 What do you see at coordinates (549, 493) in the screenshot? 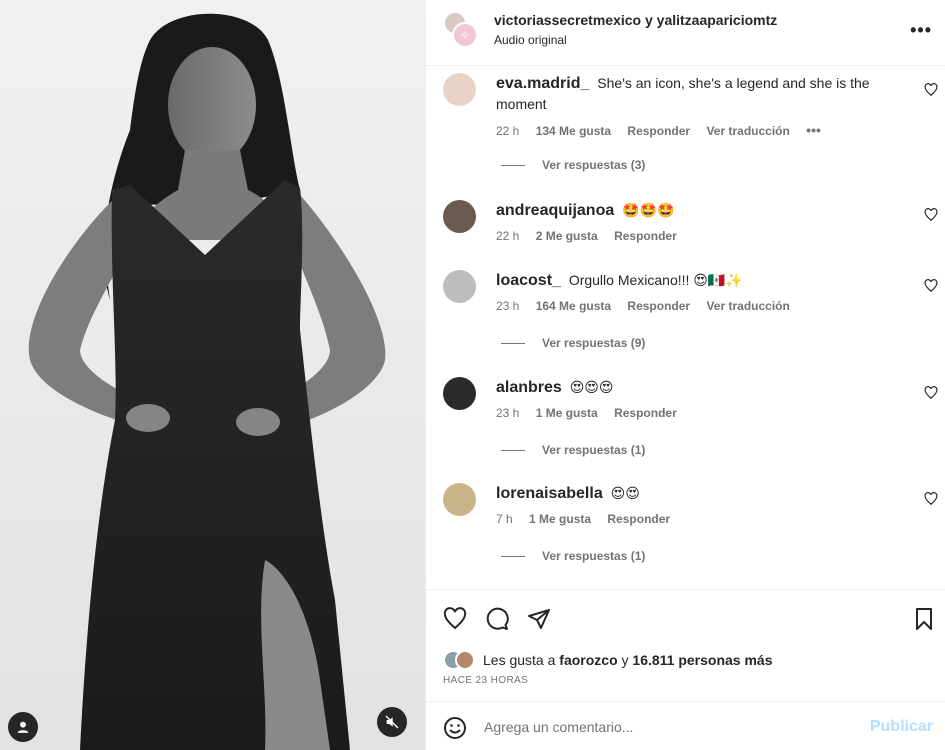
I see `comment-username: lorenaisabella` at bounding box center [549, 493].